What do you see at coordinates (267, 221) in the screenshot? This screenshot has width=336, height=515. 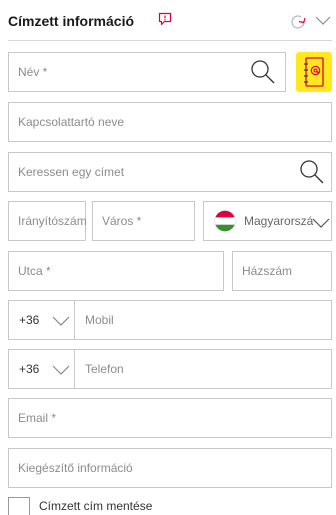 I see `country-select: Magyarország` at bounding box center [267, 221].